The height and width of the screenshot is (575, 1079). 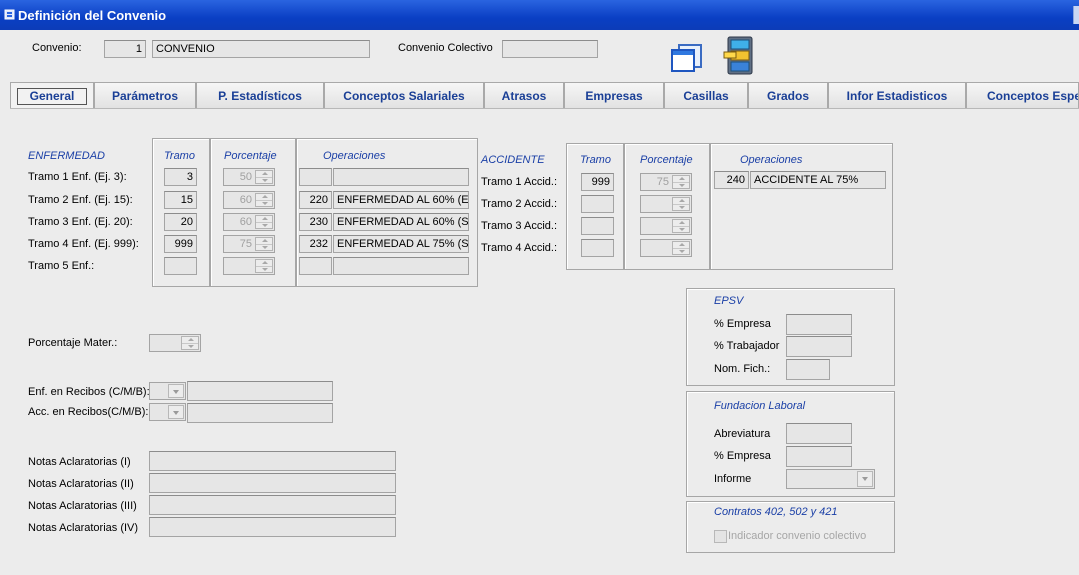 I want to click on enf-op-code-field: 232, so click(x=315, y=244).